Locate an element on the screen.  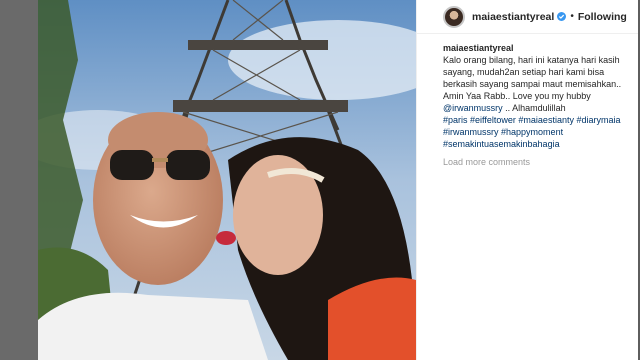
hashtag-link: #semakintuasemakinbahagia is located at coordinates (501, 144).